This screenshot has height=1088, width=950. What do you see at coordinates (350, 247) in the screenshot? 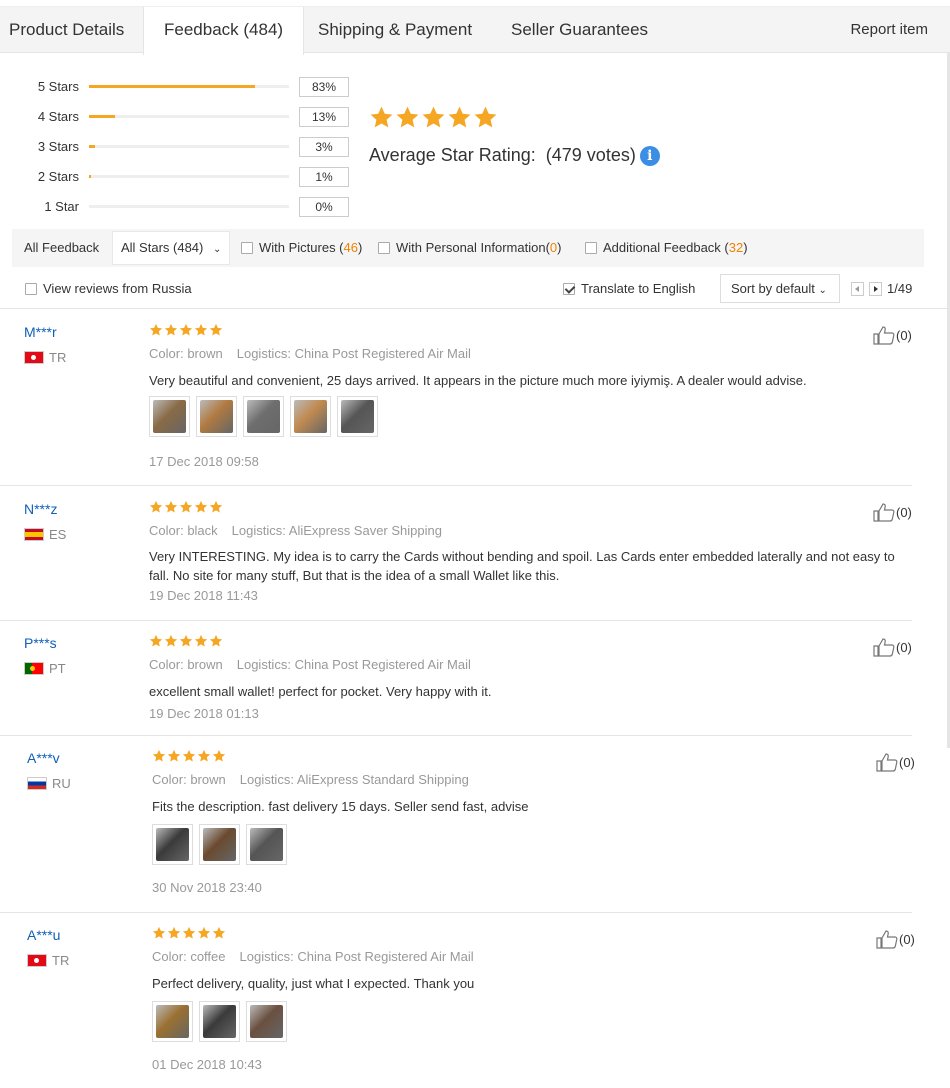
I see `with-pictures-count: 46` at bounding box center [350, 247].